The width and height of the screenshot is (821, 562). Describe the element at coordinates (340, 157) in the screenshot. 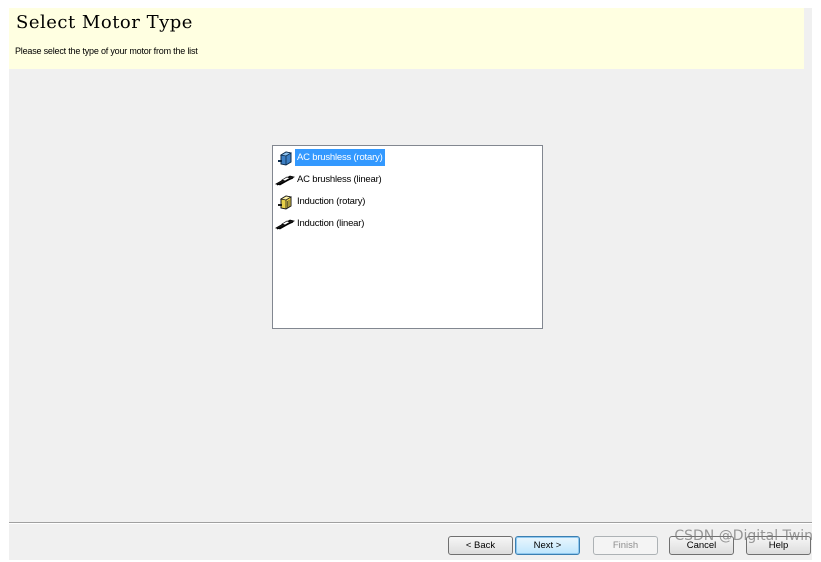

I see `list-item-label: AC brushless (rotary)` at that location.